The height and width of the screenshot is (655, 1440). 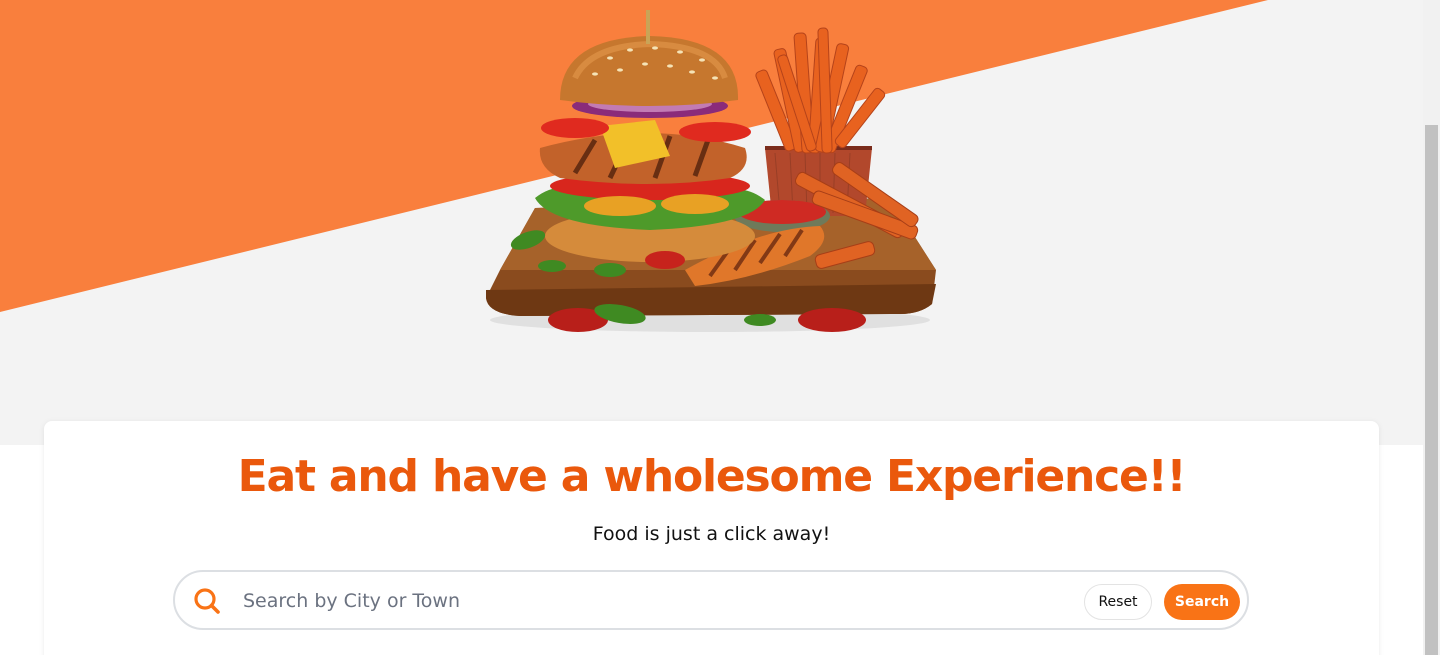 What do you see at coordinates (207, 601) in the screenshot?
I see `search-icon` at bounding box center [207, 601].